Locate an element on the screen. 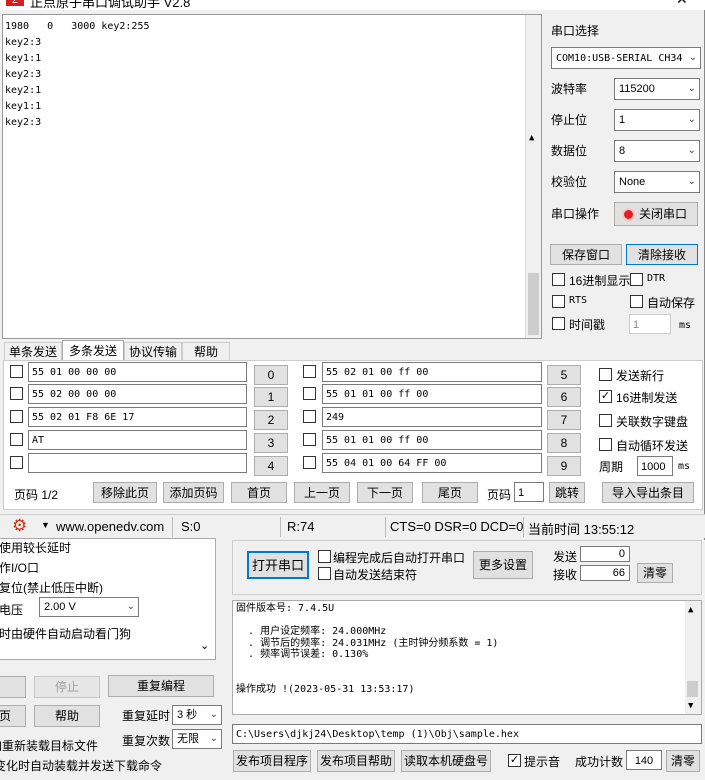  publish-program-button: 发布项目程序 is located at coordinates (272, 761).